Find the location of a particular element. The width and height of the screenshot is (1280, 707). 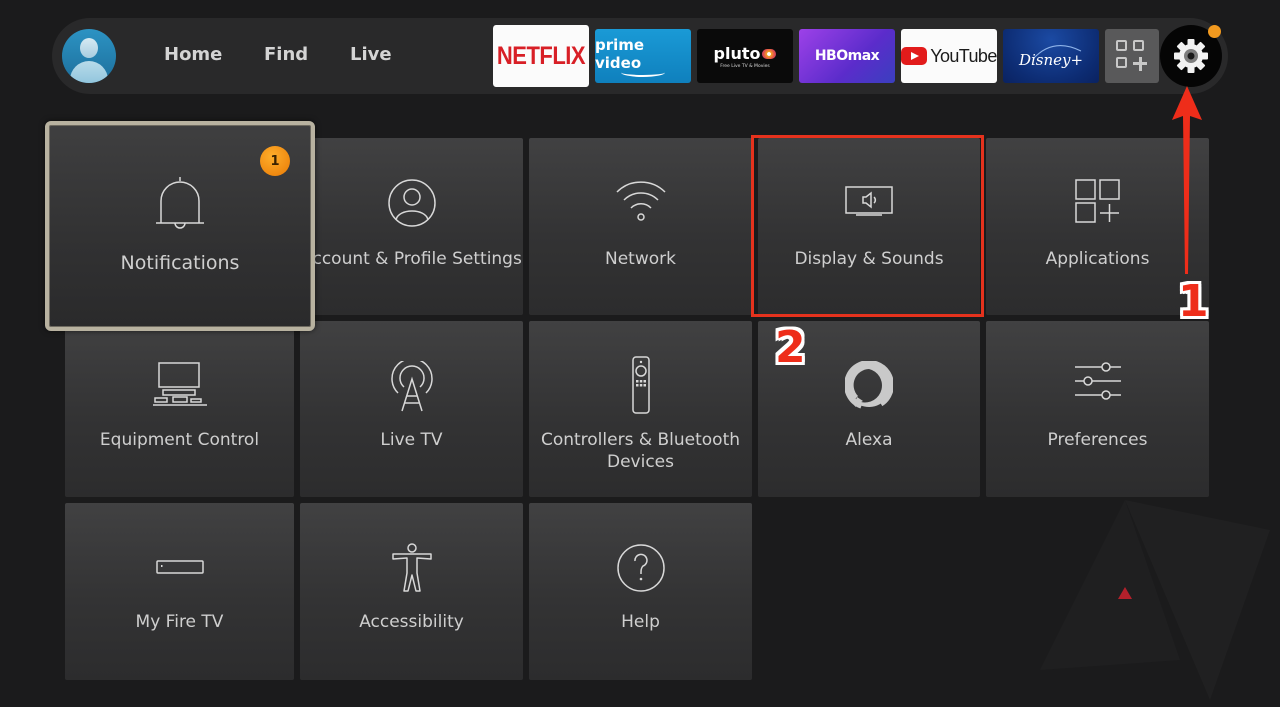

prime-video-logo: prime video is located at coordinates (620, 53).